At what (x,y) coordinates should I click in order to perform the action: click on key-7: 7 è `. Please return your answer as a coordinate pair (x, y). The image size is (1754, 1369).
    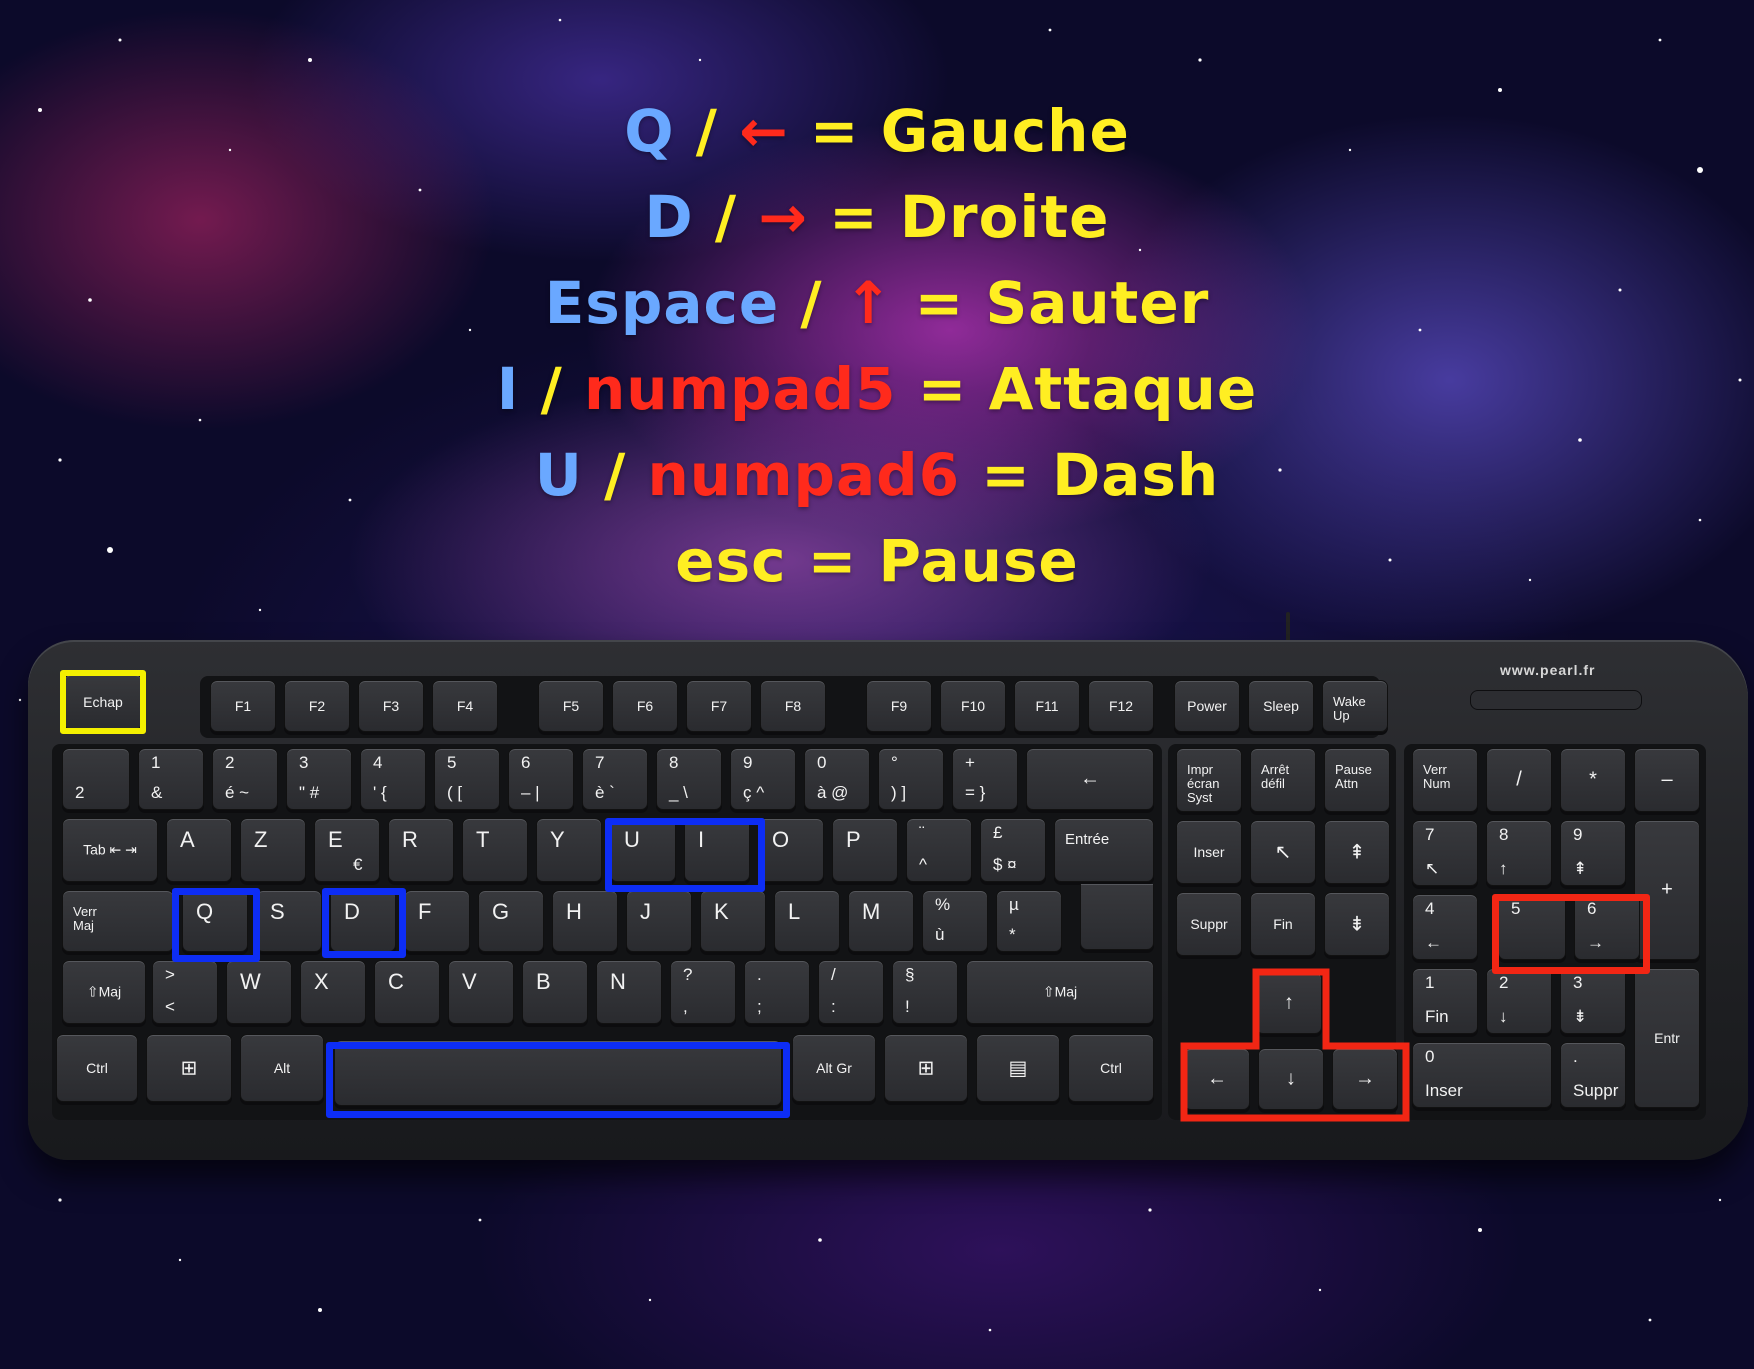
    Looking at the image, I should click on (615, 779).